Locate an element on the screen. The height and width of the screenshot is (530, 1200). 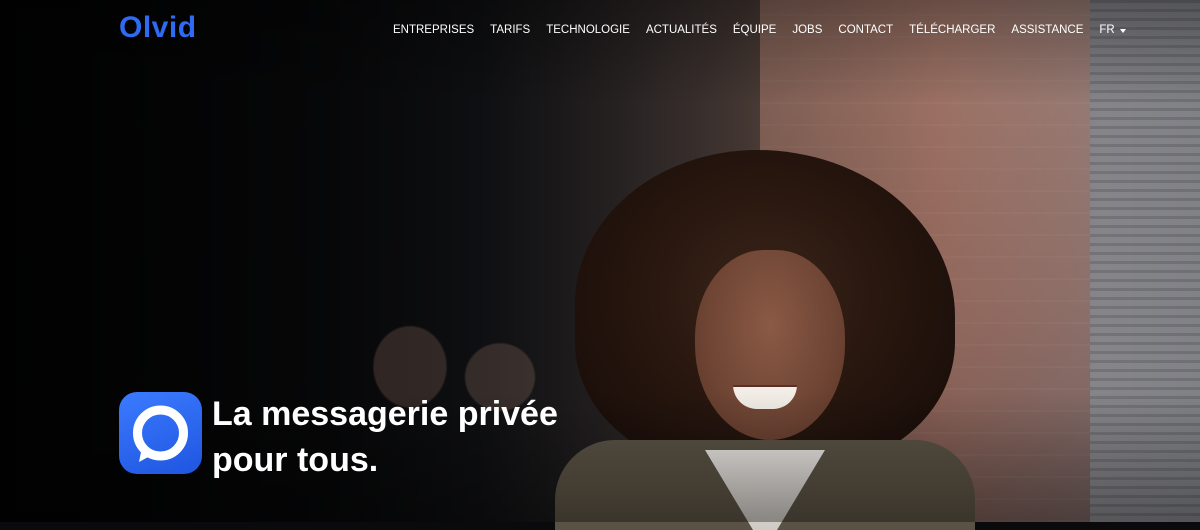
nav-actualites: ACTUALITÉS is located at coordinates (681, 30).